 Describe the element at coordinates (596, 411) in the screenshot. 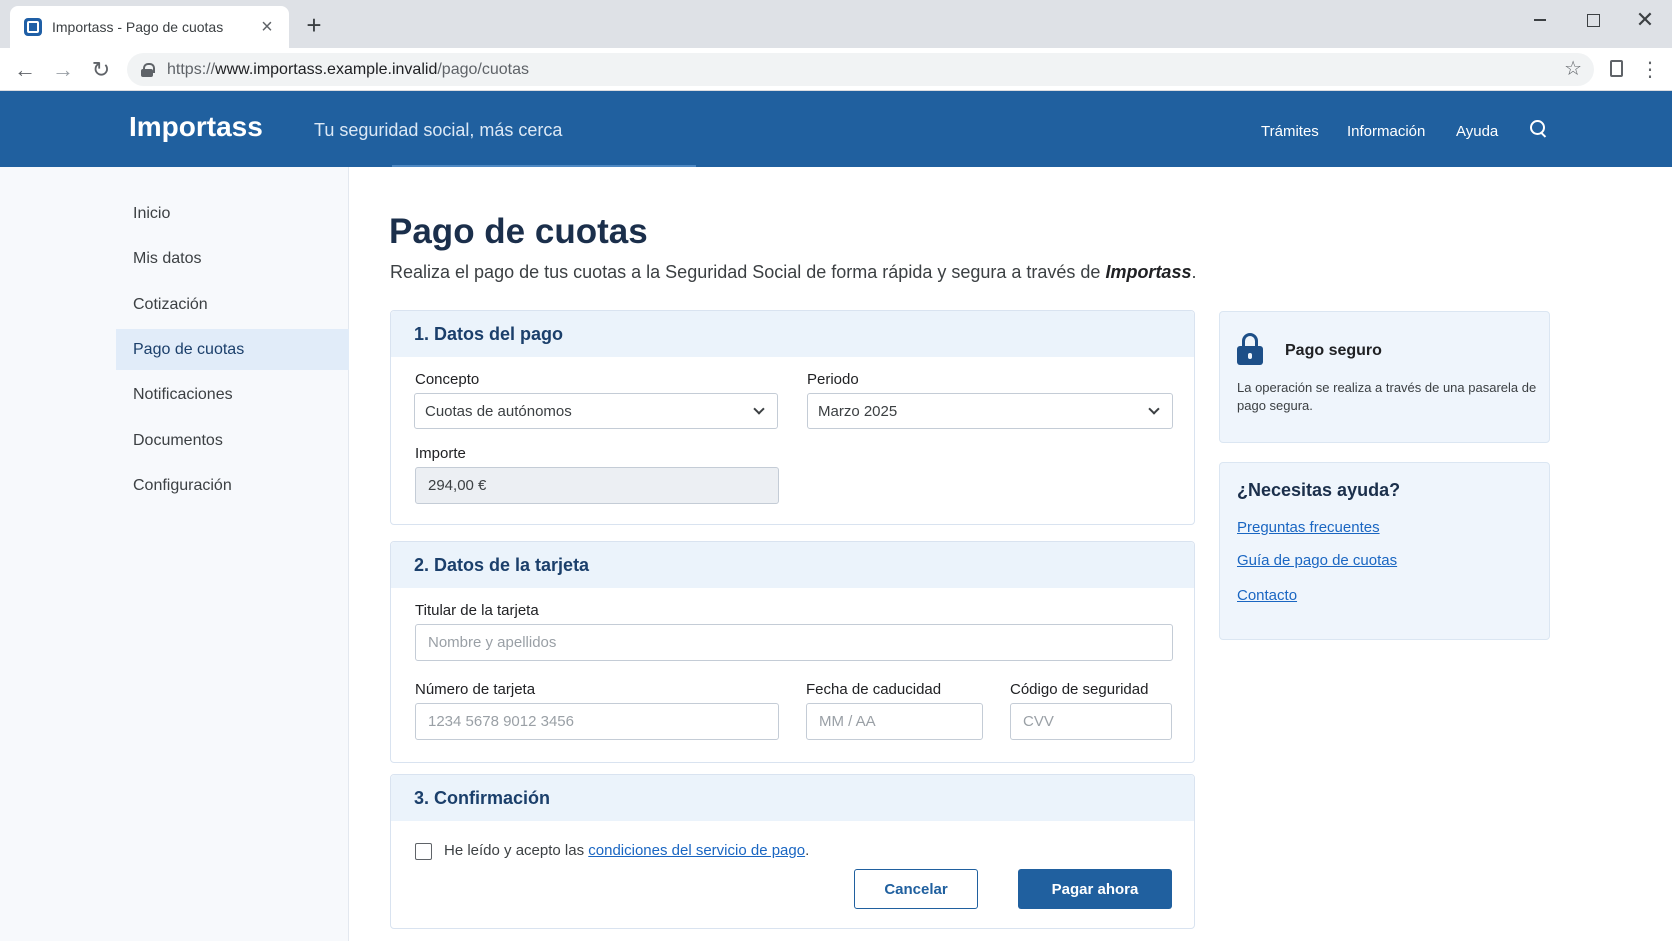

I see `concepto-select: Cuotas de autónomos` at that location.